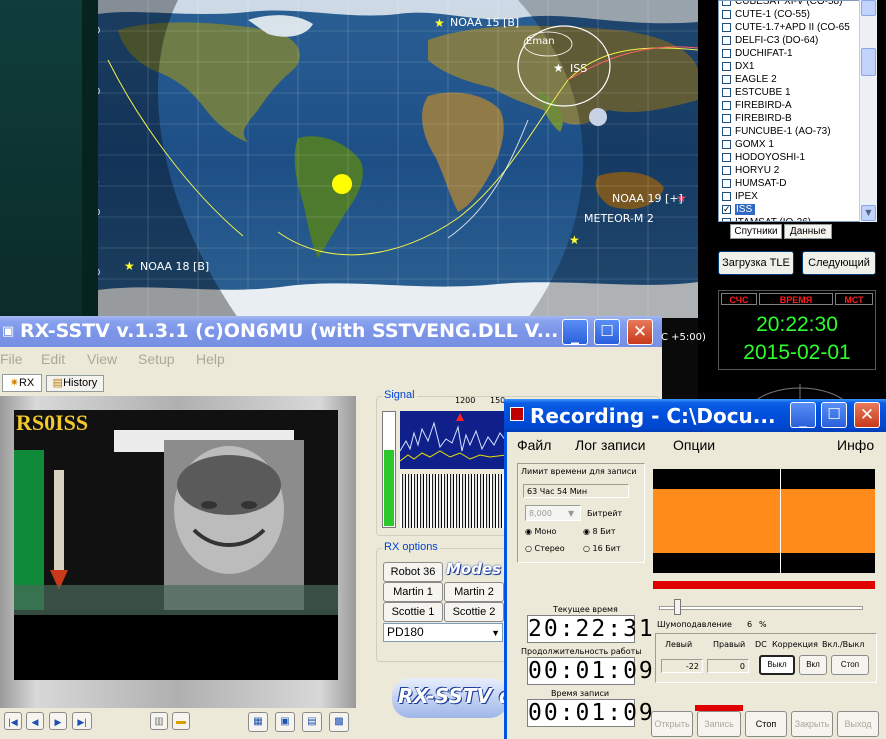 The width and height of the screenshot is (886, 739). What do you see at coordinates (797, 66) in the screenshot?
I see `satellite-list-item: DX1` at bounding box center [797, 66].